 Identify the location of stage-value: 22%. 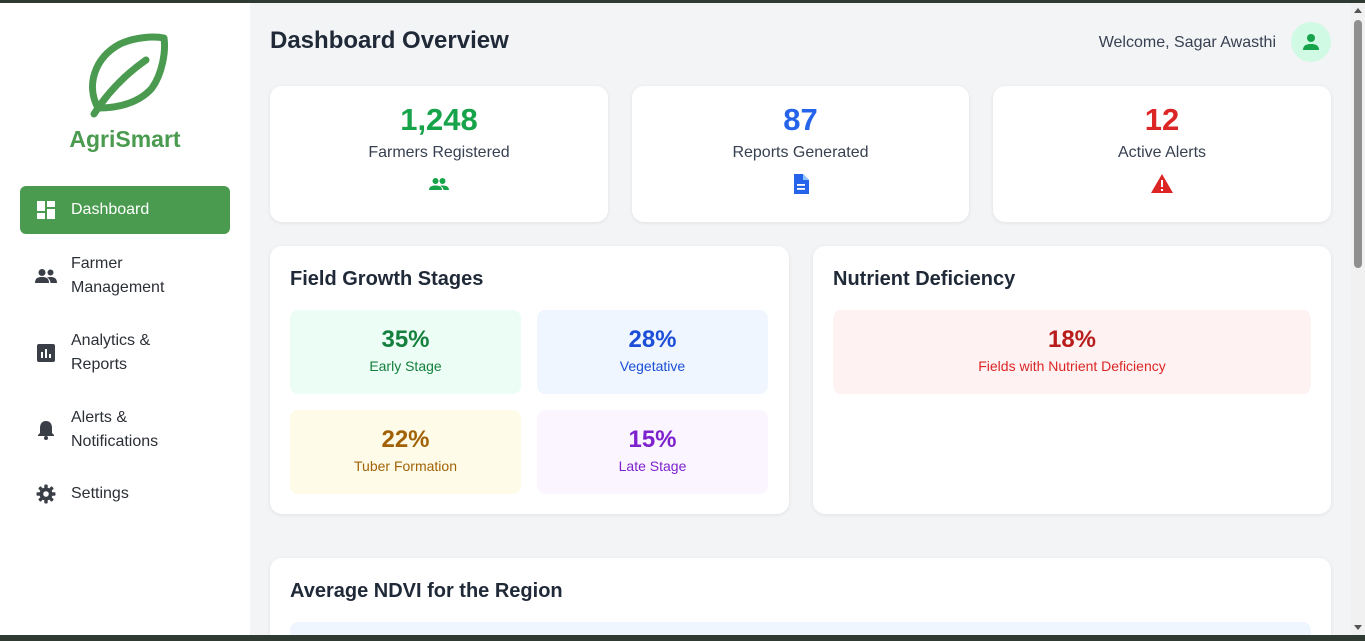
(405, 439).